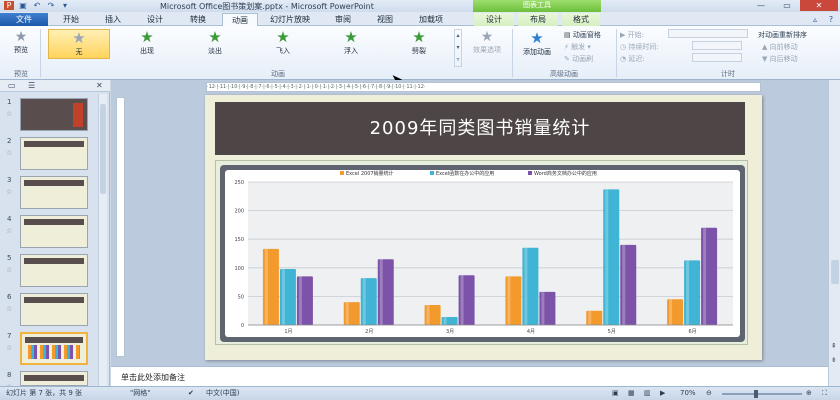 The width and height of the screenshot is (840, 400). I want to click on delay-input, so click(717, 57).